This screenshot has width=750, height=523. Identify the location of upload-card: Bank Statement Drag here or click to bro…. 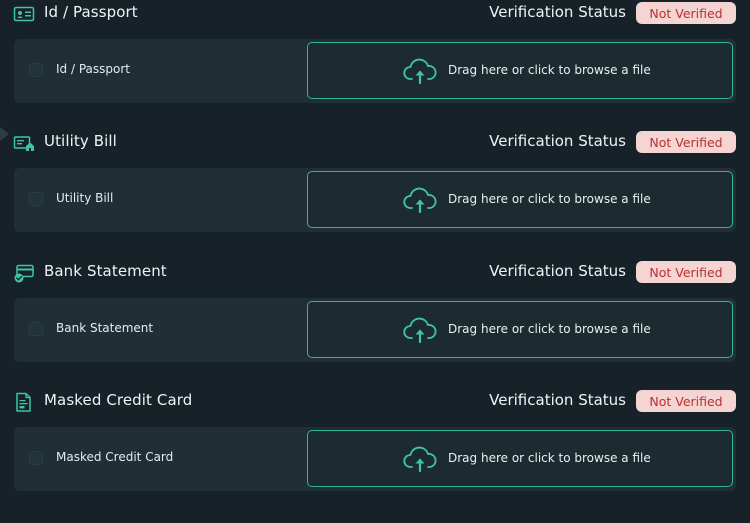
(375, 330).